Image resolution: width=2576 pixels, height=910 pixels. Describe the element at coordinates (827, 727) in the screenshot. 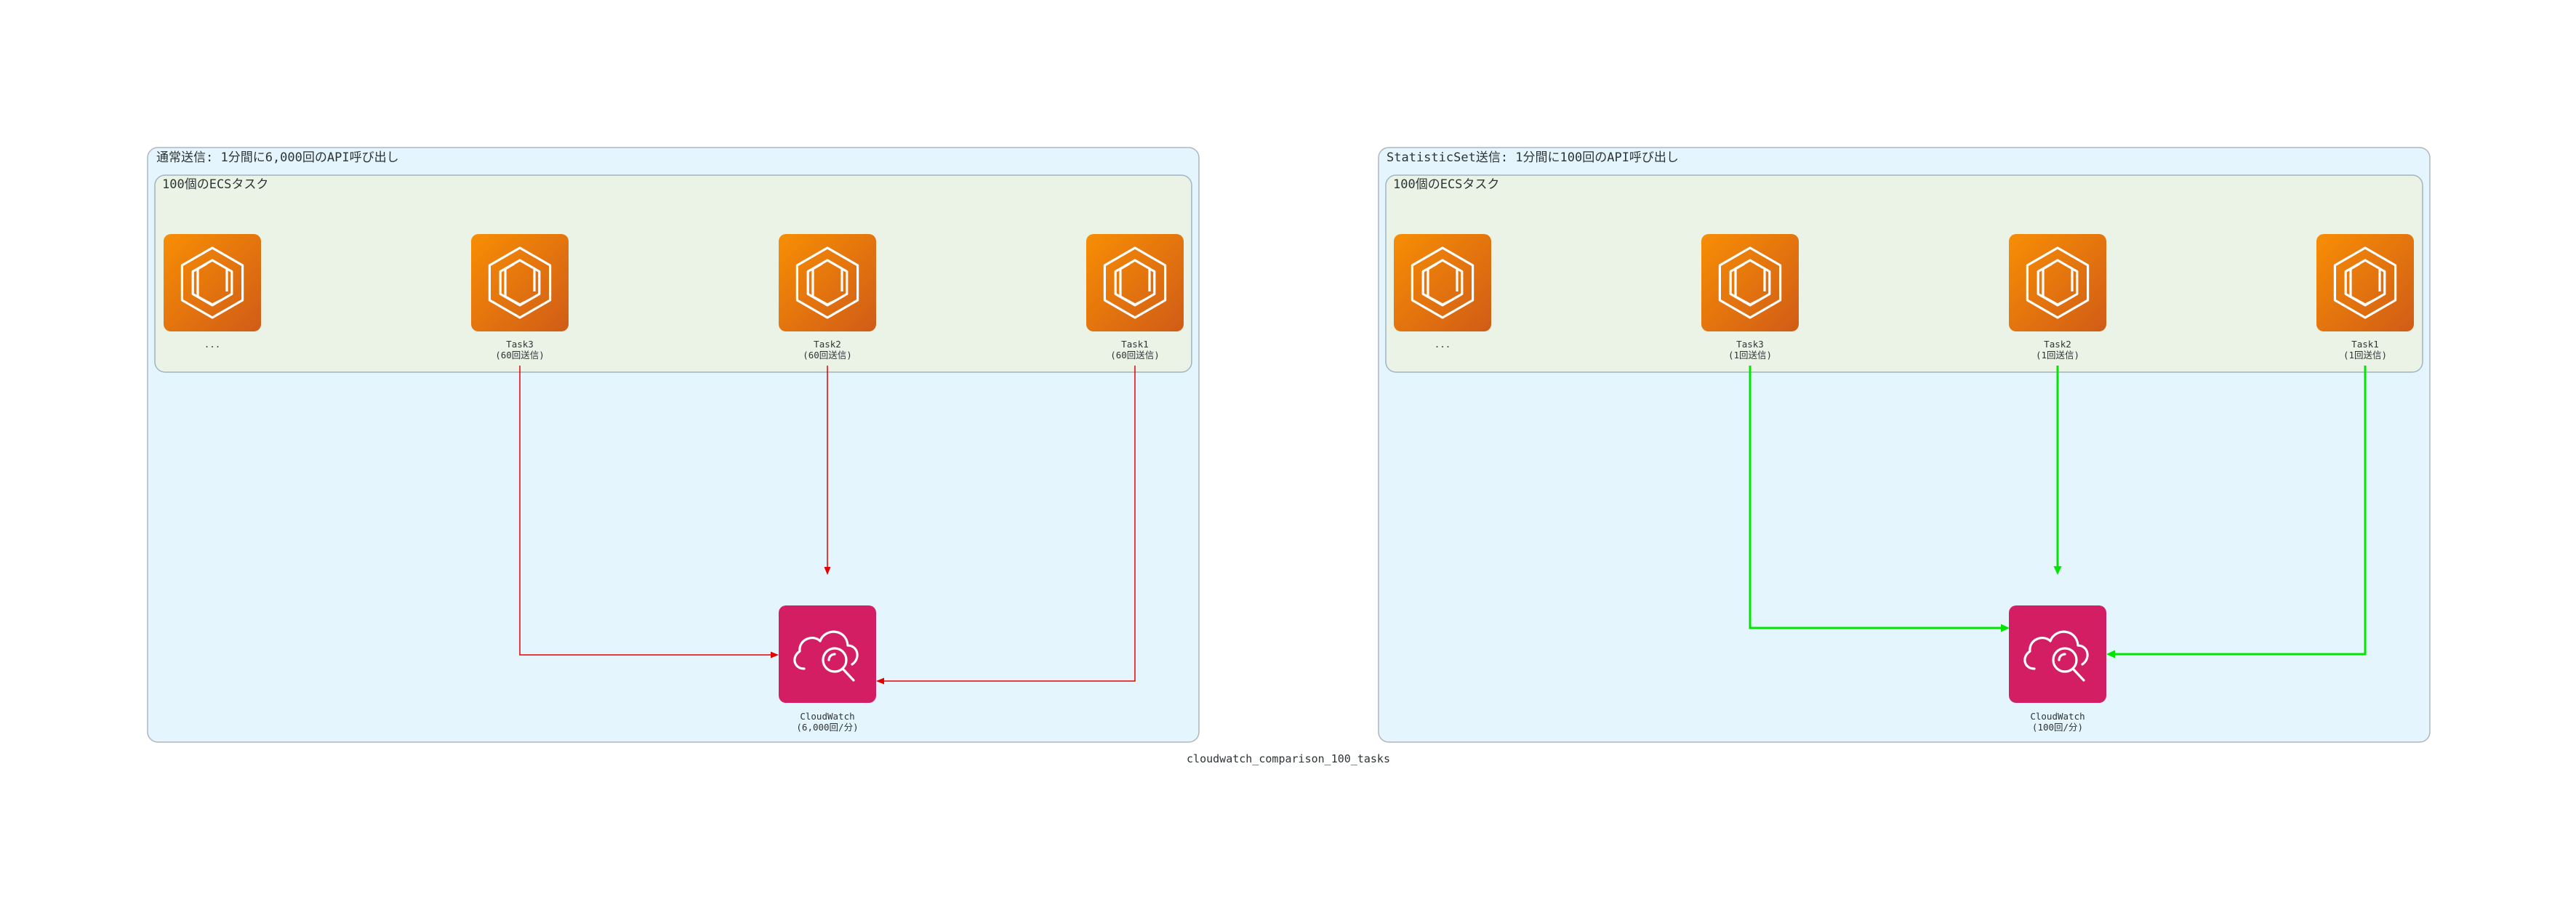

I see `cloudwatch-label-line2: (6,000回/分)` at that location.